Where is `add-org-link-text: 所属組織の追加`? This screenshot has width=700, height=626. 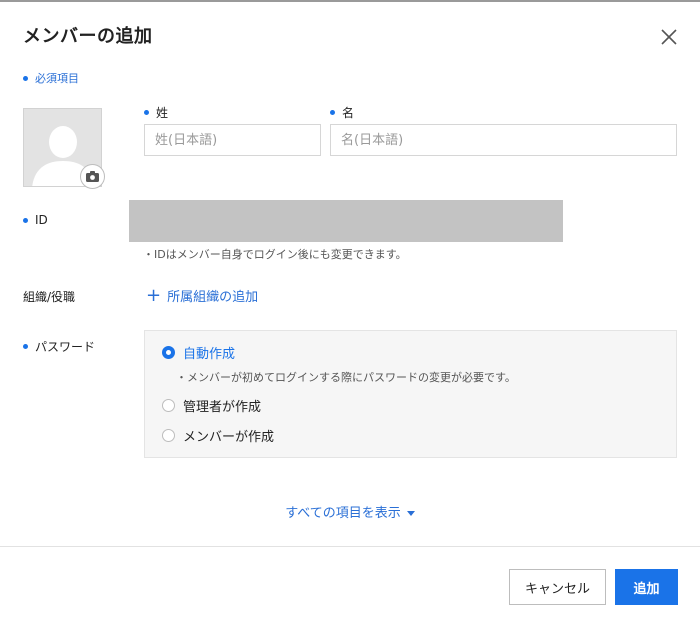 add-org-link-text: 所属組織の追加 is located at coordinates (213, 297).